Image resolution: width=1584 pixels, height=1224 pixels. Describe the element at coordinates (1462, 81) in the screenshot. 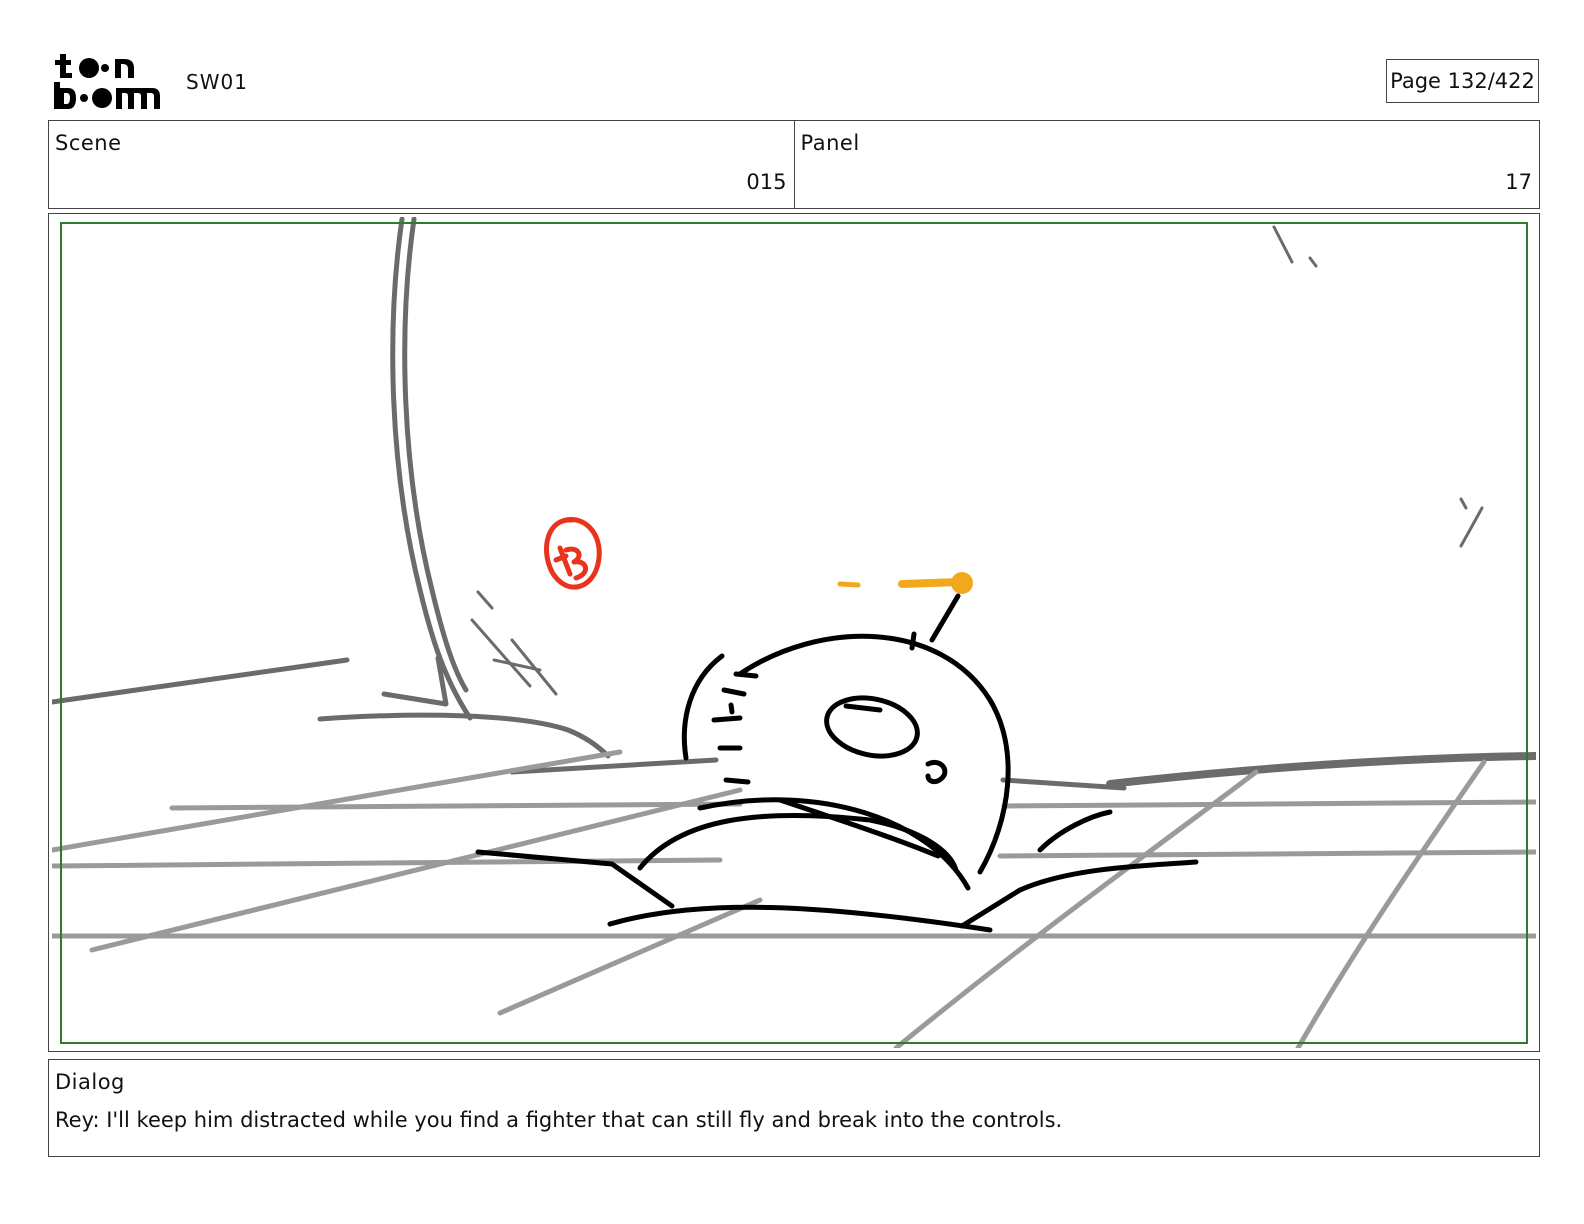

I see `page-indicator: Page 132/422` at that location.